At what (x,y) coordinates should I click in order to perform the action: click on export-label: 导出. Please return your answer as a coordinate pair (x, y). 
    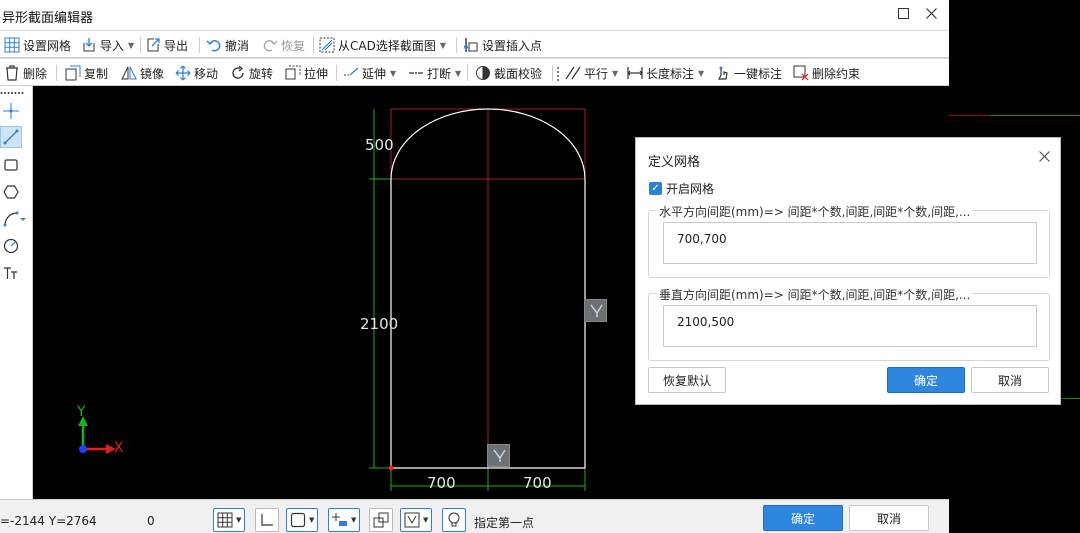
    Looking at the image, I should click on (176, 45).